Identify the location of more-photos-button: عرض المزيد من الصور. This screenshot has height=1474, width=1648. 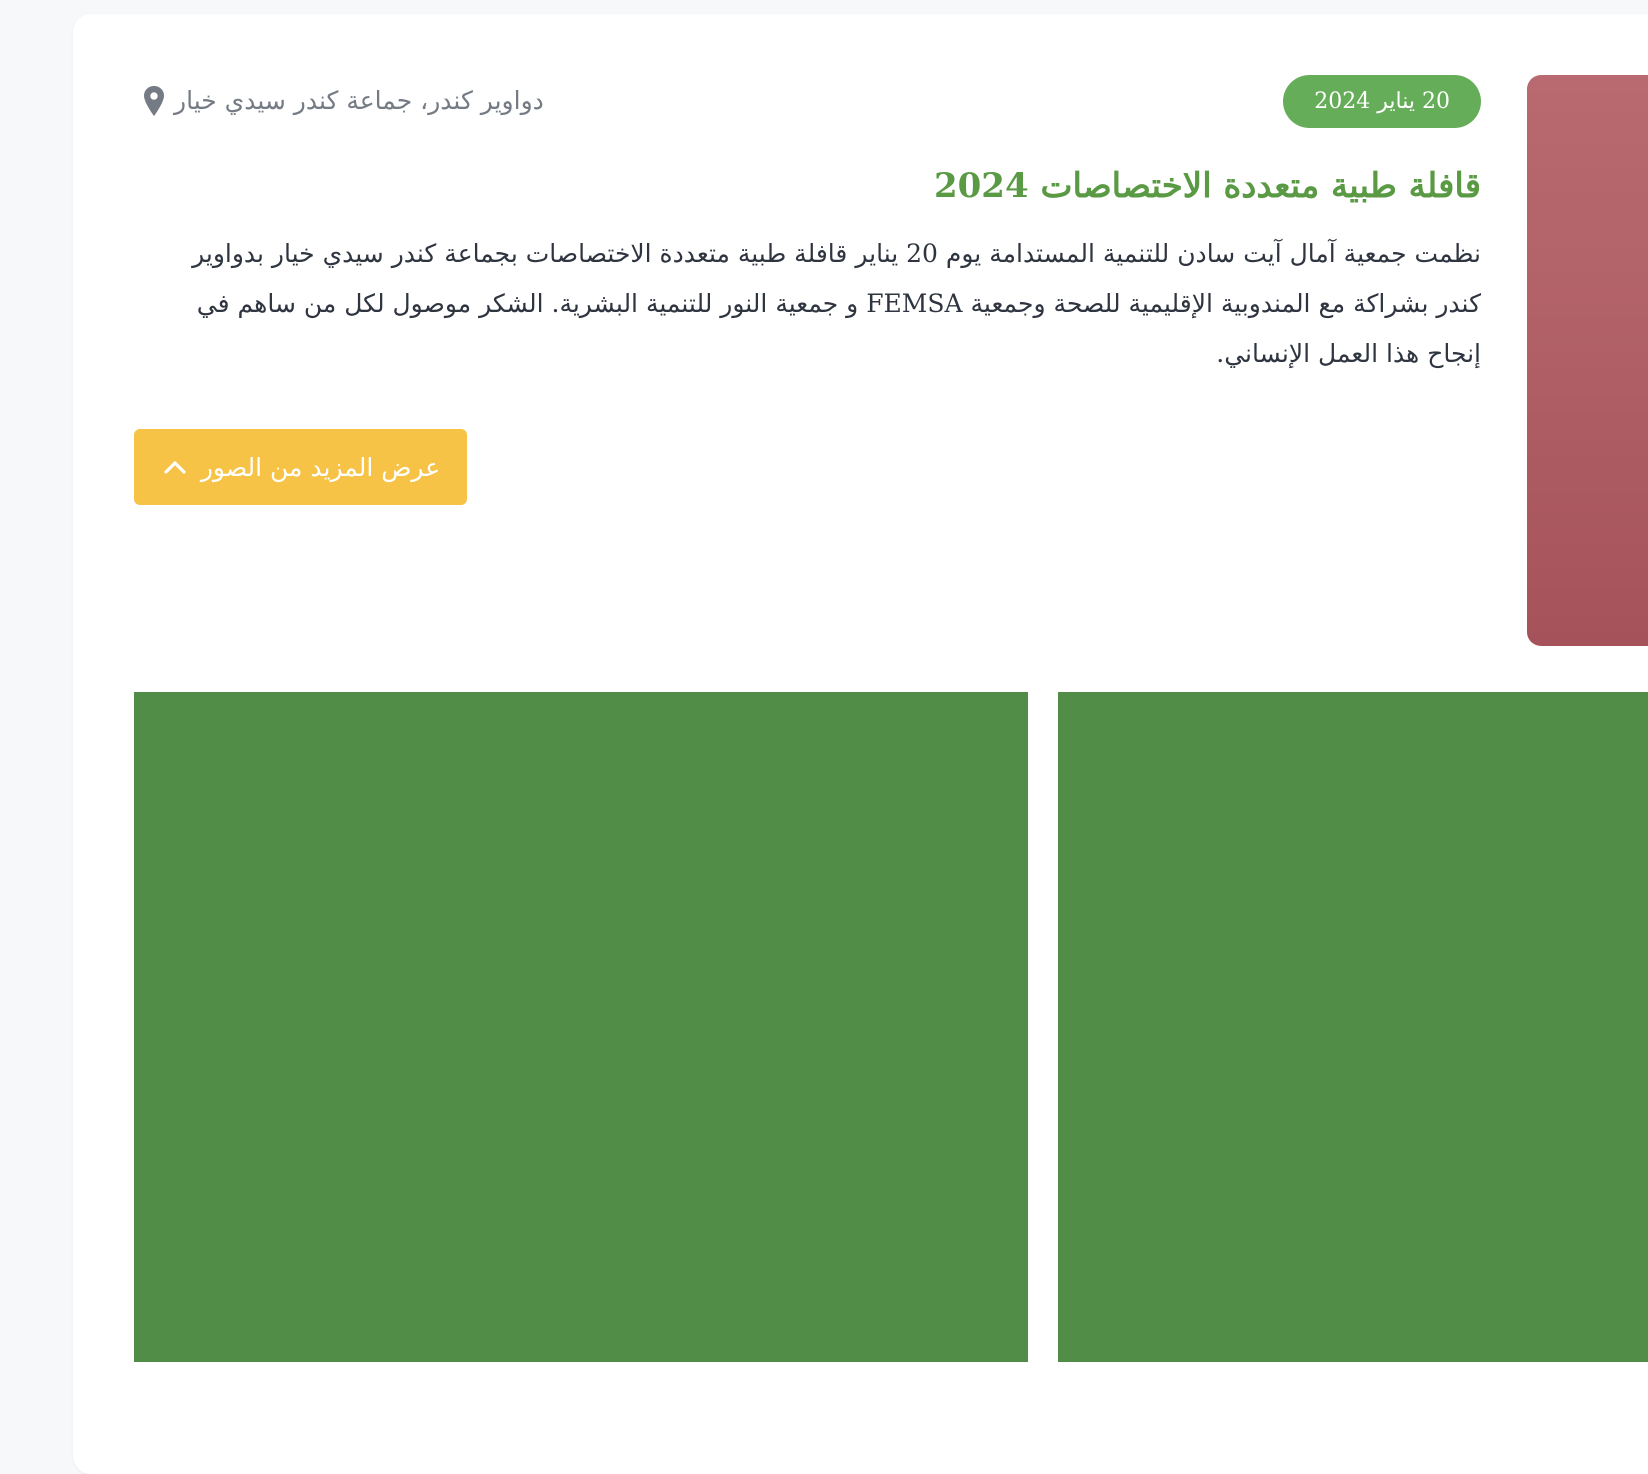
(300, 467).